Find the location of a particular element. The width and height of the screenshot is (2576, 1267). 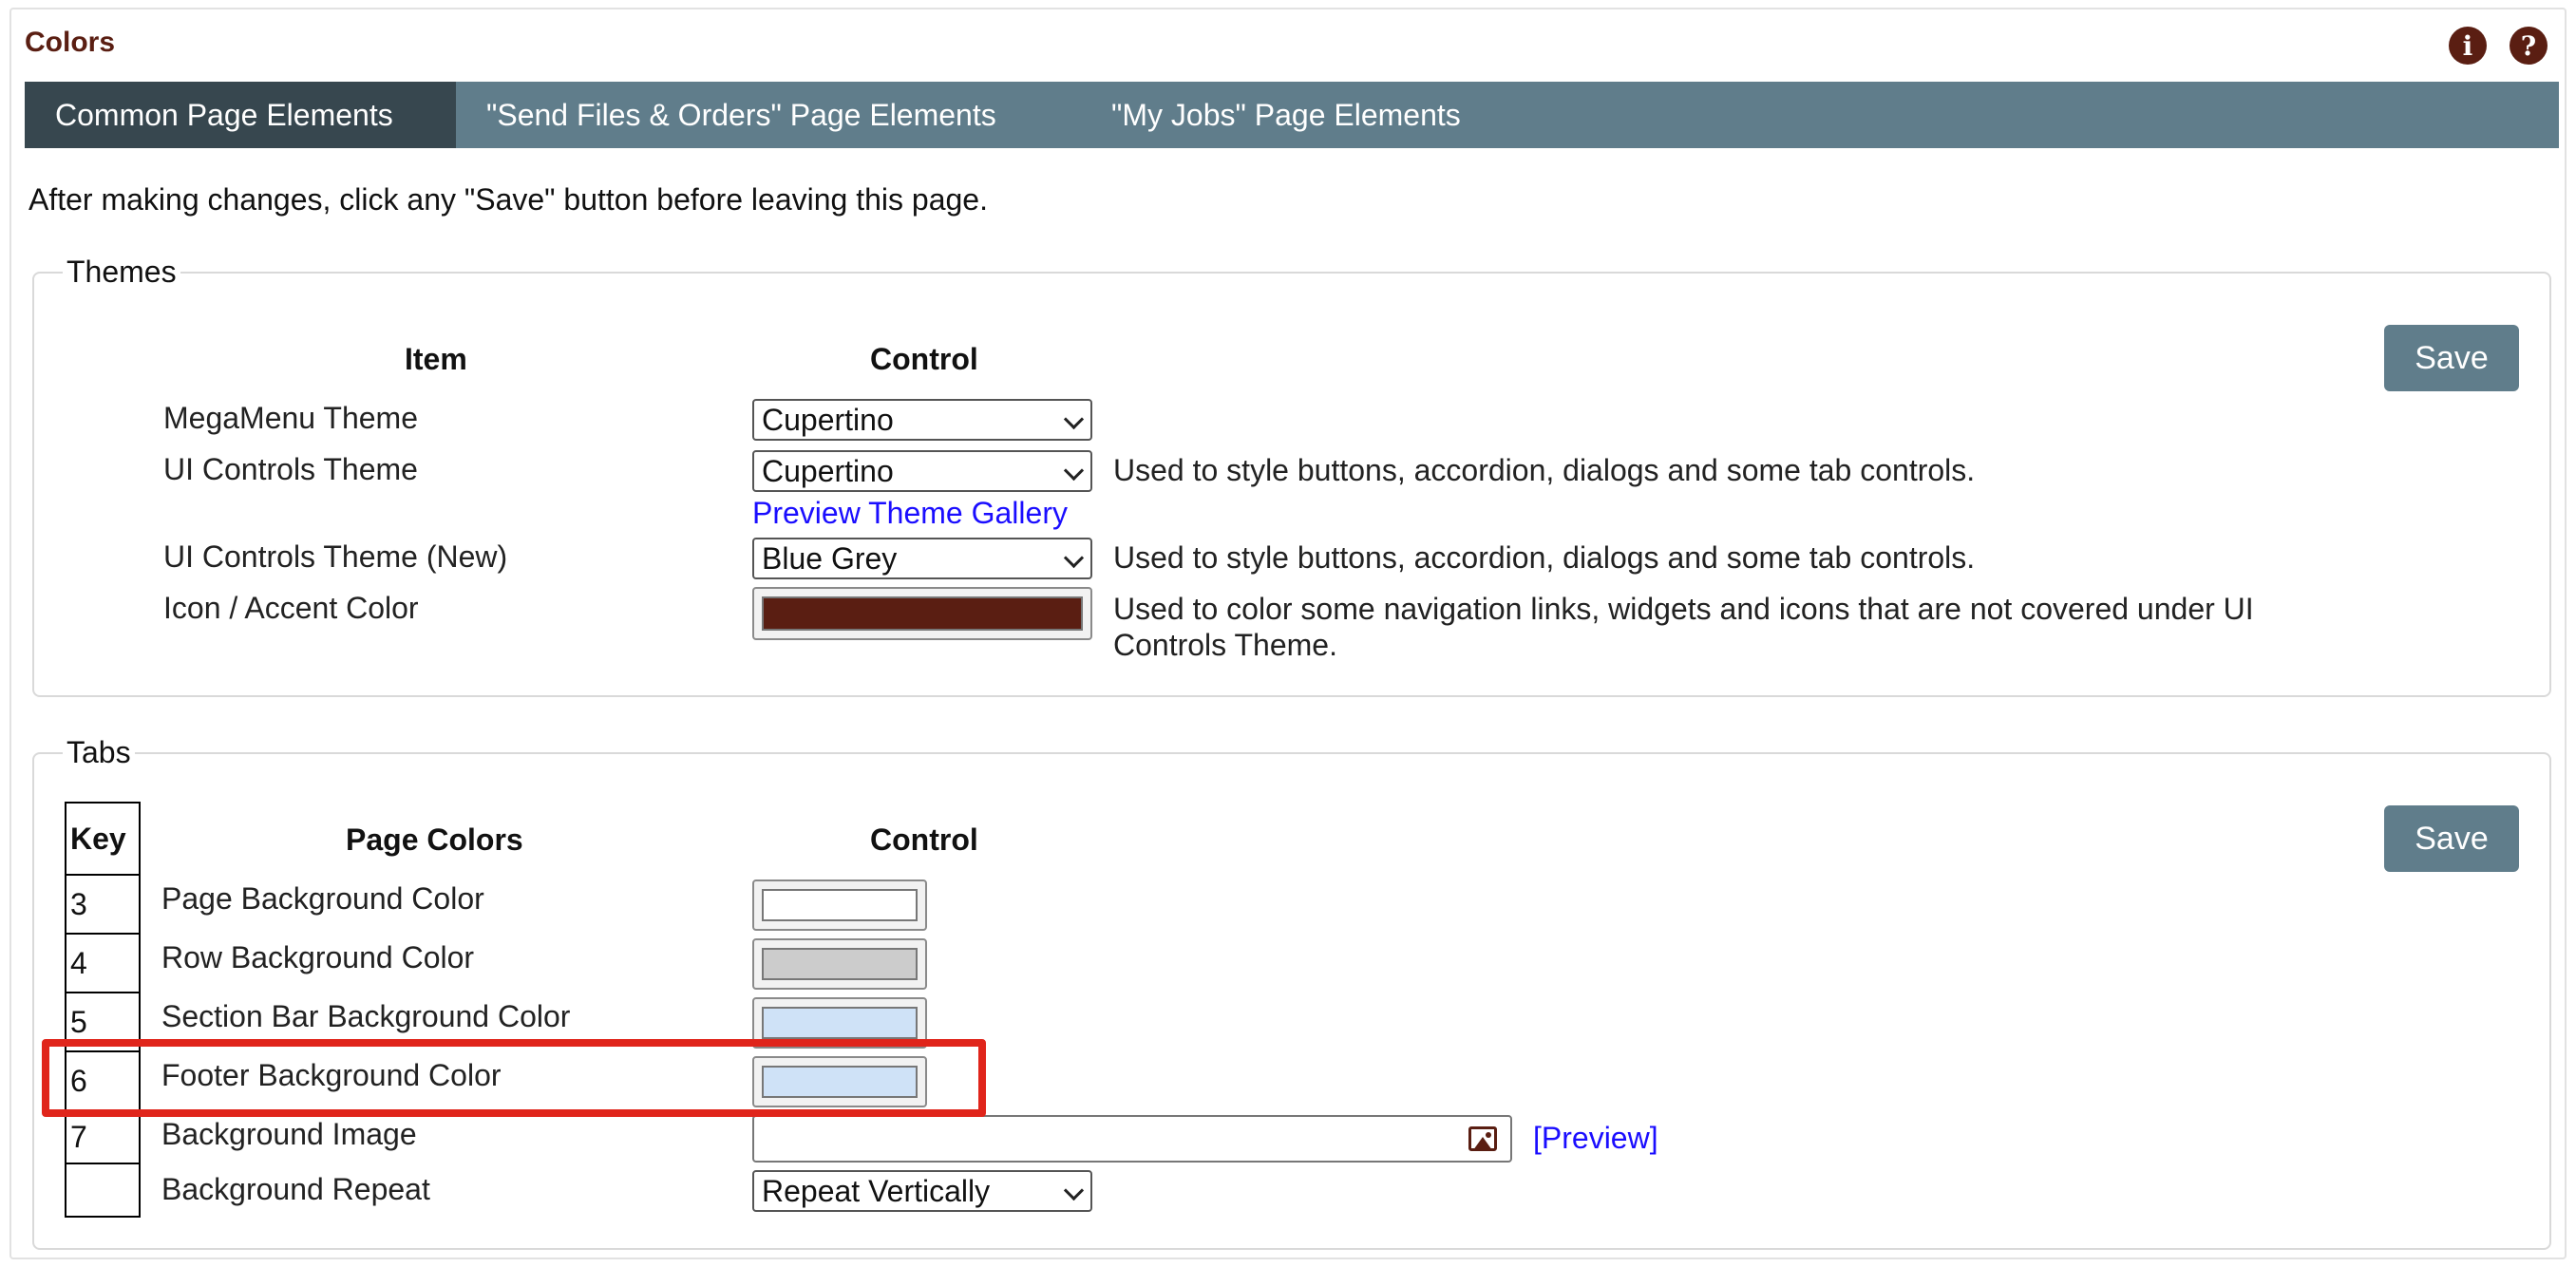

key-cell: 3 is located at coordinates (103, 905).